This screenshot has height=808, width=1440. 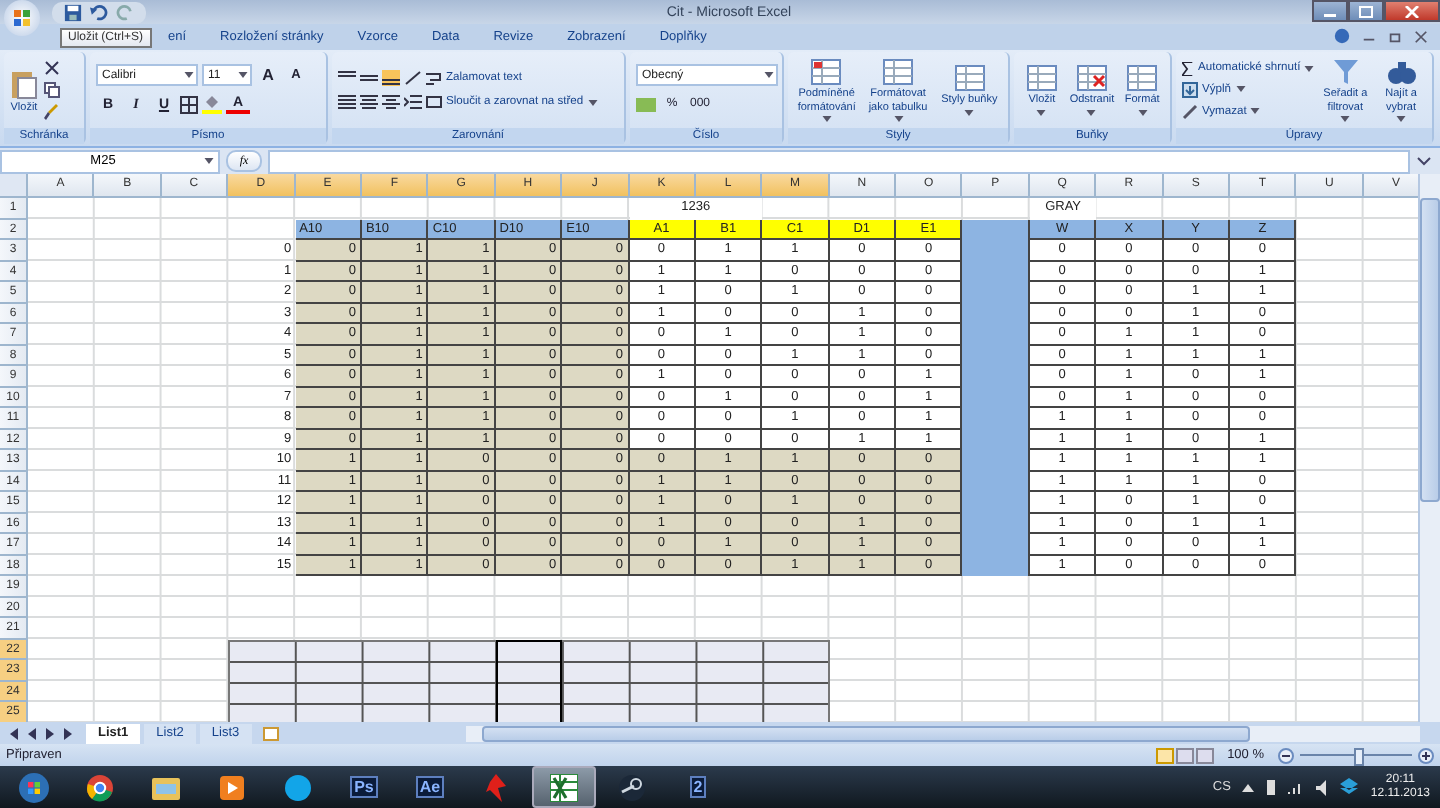 I want to click on clipboard-icon, so click(x=24, y=83).